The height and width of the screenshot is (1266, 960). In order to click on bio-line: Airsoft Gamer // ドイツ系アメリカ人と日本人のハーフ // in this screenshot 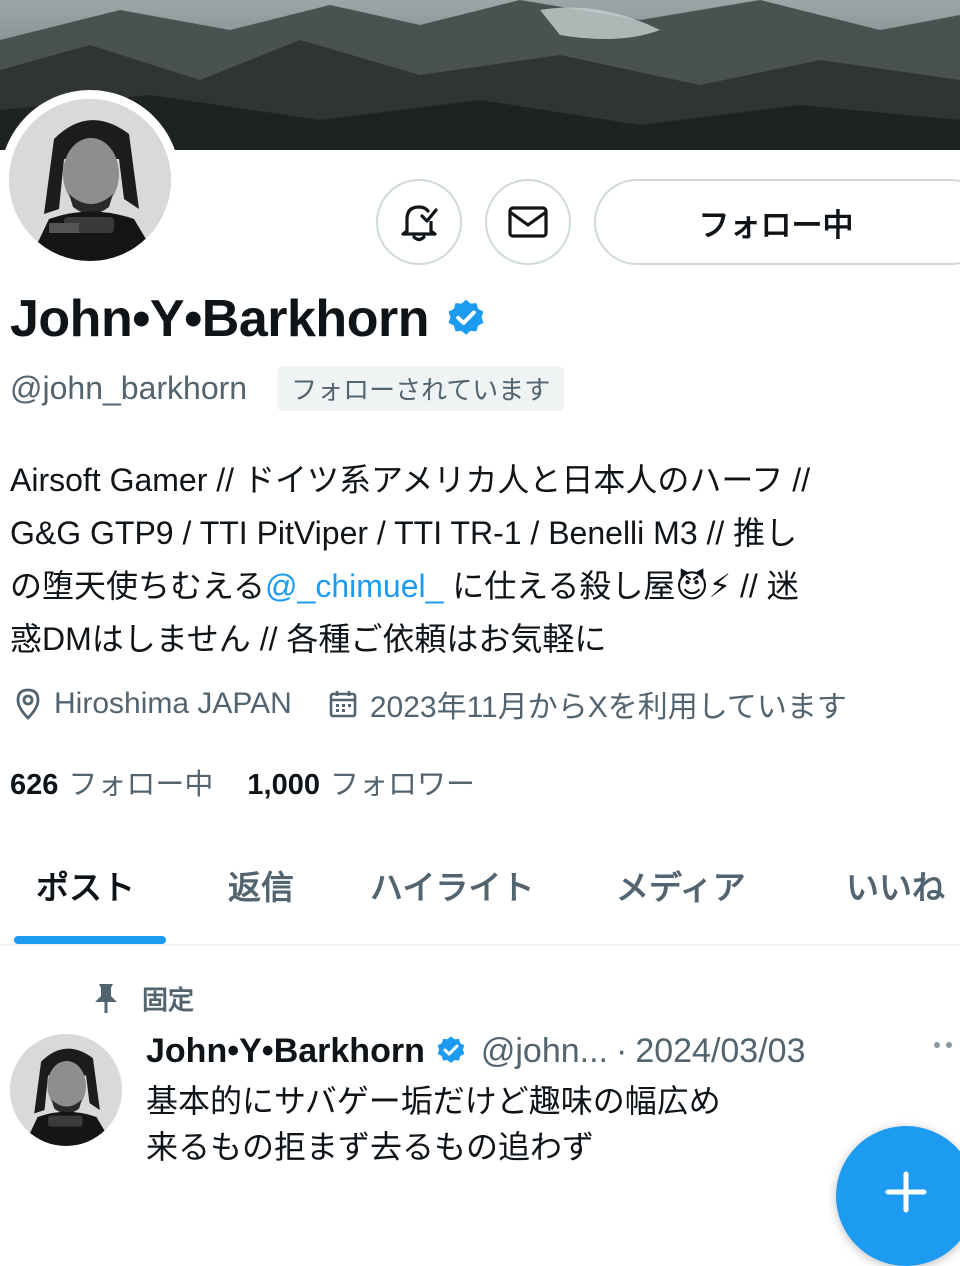, I will do `click(410, 480)`.